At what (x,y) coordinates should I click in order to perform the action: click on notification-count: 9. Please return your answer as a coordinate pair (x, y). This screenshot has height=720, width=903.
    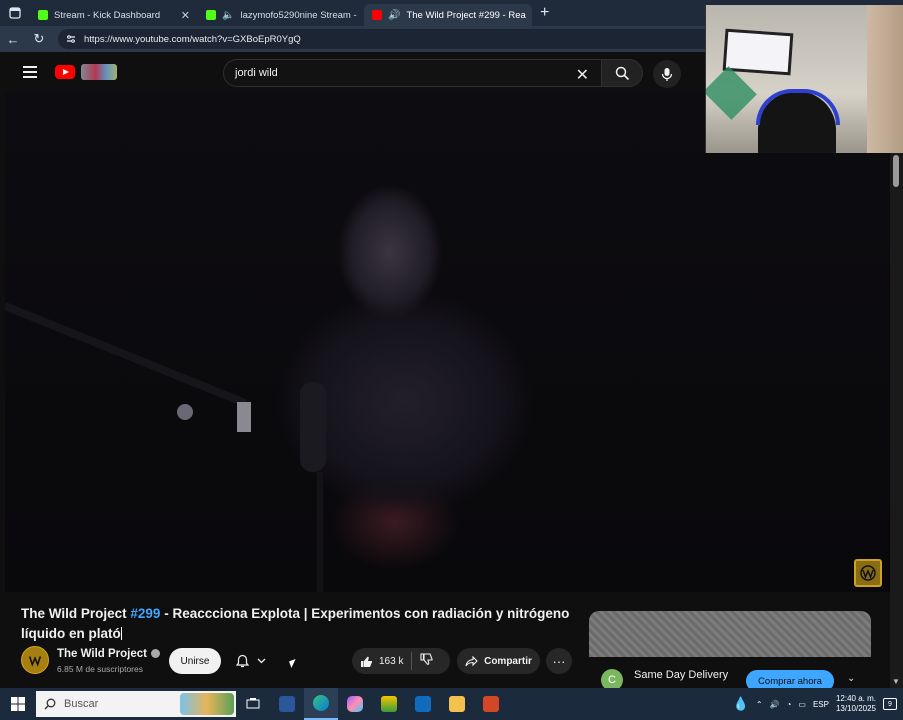
    Looking at the image, I should click on (890, 704).